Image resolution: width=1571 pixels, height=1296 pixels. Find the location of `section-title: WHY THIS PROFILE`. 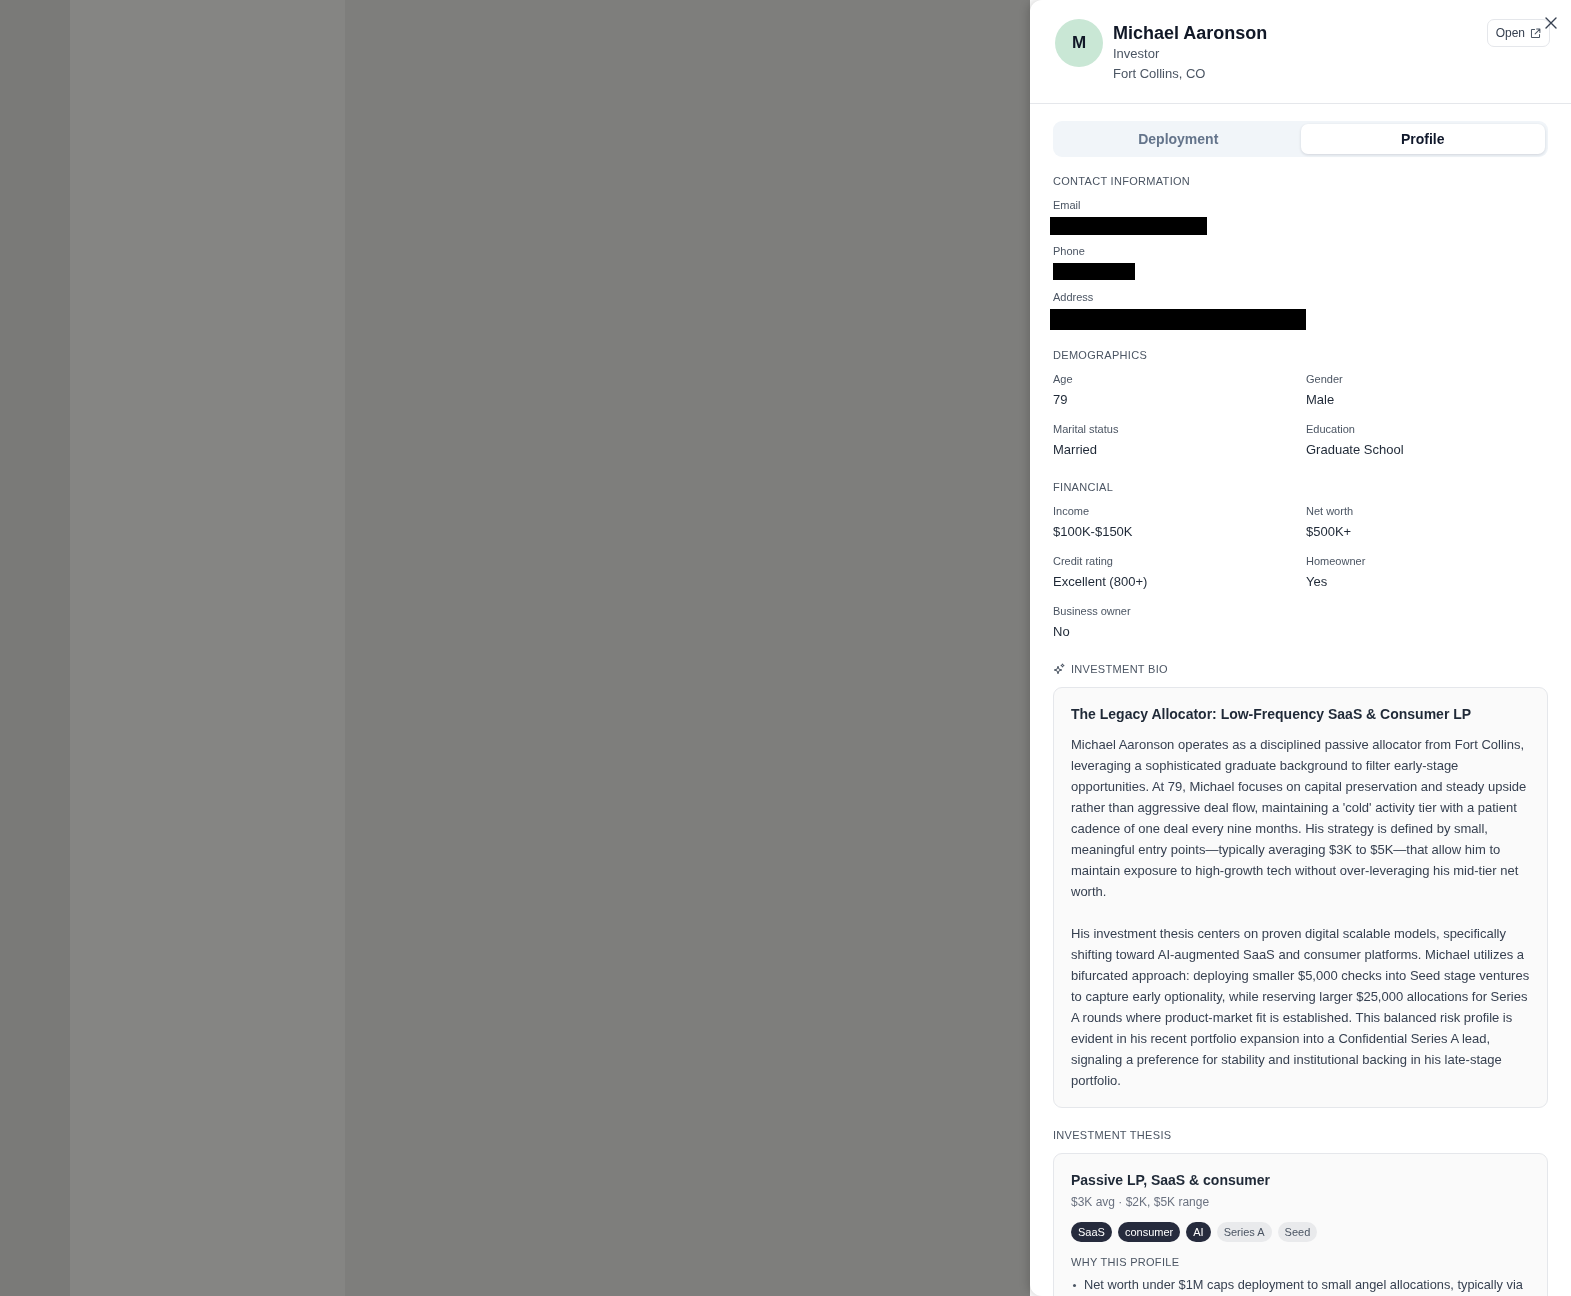

section-title: WHY THIS PROFILE is located at coordinates (1126, 1262).